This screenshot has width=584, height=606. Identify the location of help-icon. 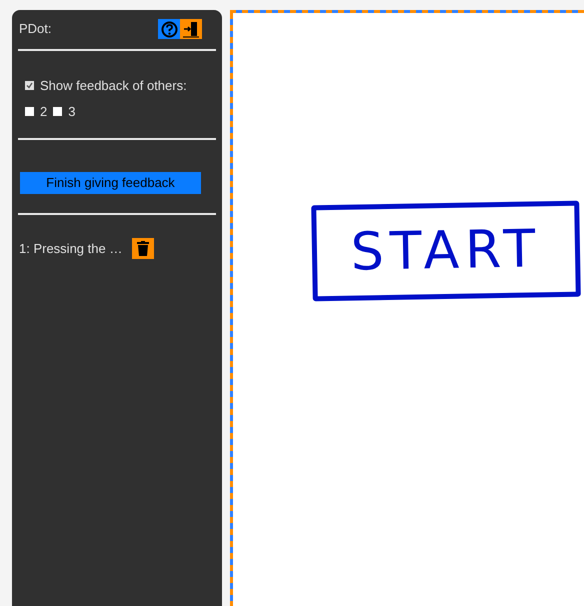
(169, 29).